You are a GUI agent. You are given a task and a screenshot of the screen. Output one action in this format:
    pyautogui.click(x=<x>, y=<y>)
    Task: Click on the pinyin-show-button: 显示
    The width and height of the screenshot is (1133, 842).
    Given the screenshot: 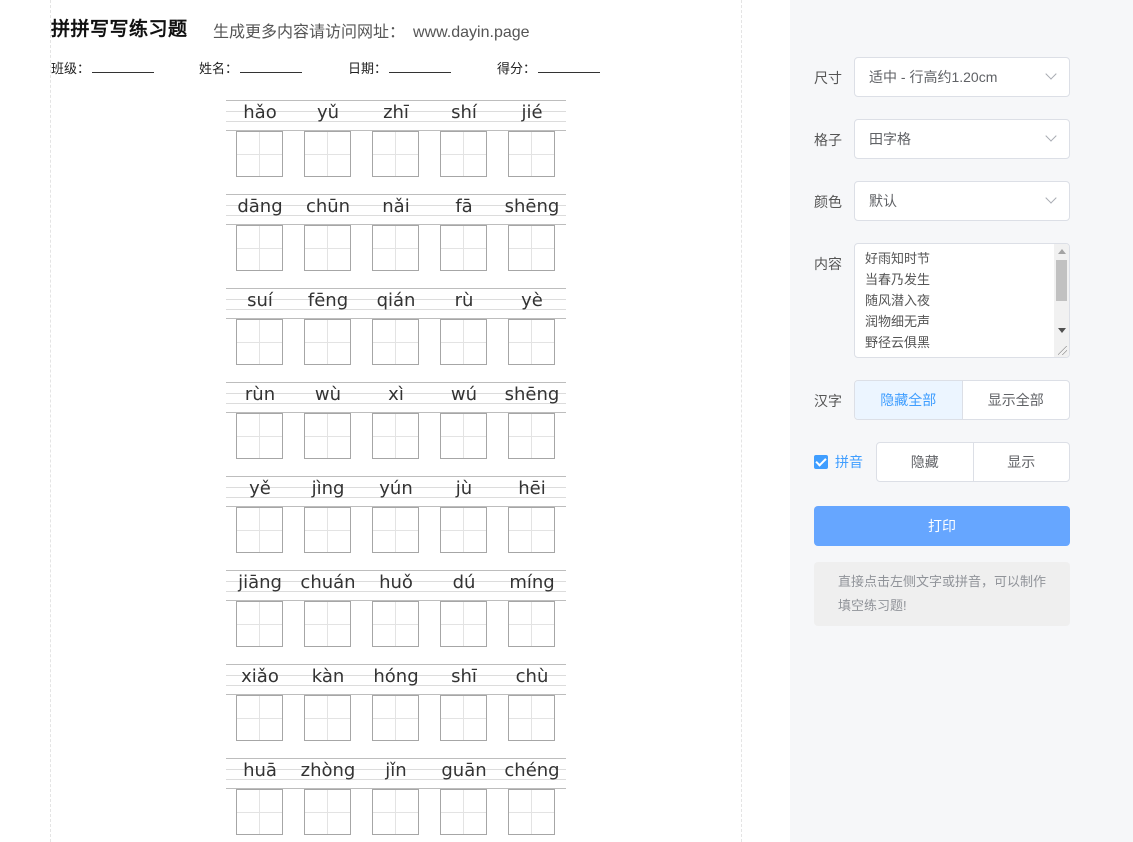 What is the action you would take?
    pyautogui.click(x=1021, y=462)
    